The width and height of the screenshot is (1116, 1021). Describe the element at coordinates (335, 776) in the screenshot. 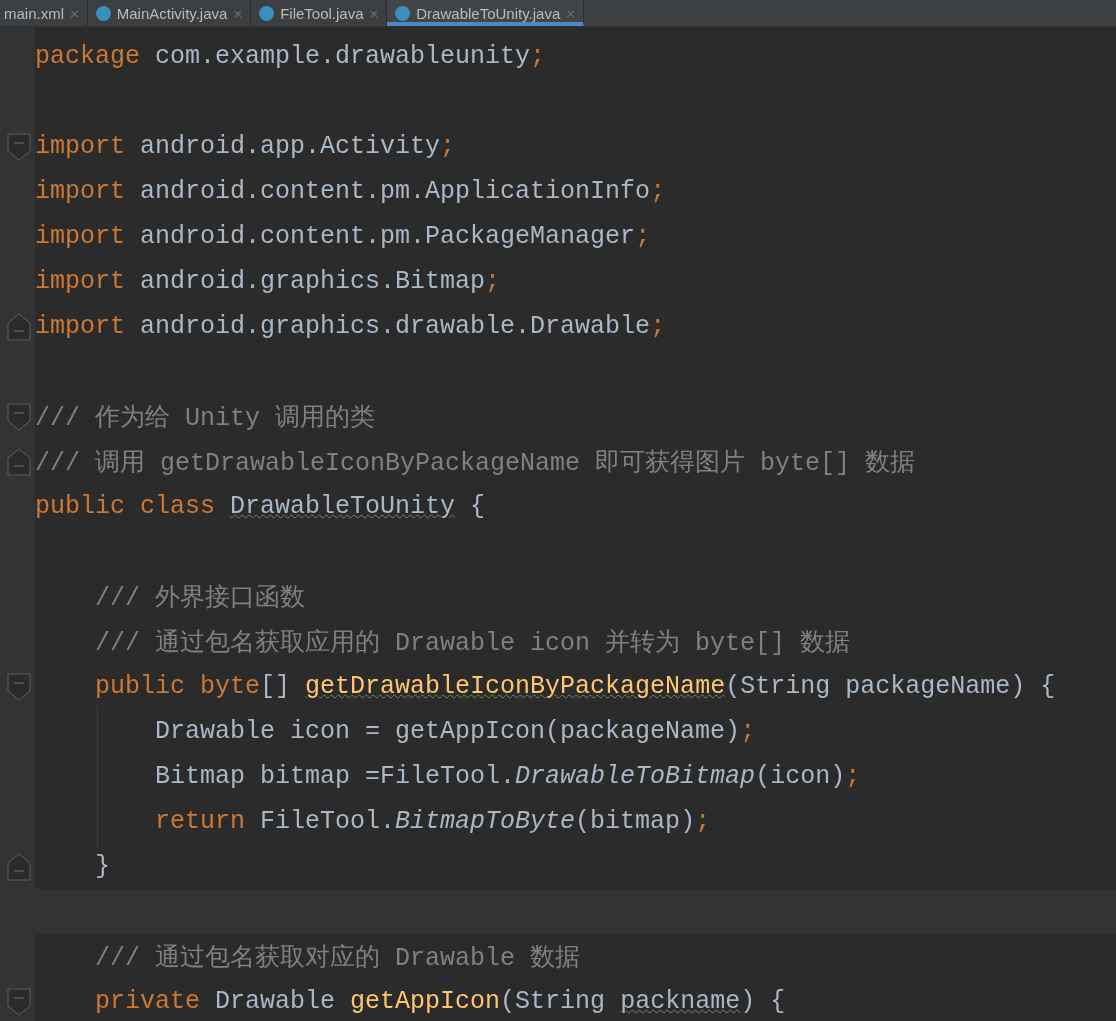

I see `code-text: Bitmap bitmap =FileTool.` at that location.